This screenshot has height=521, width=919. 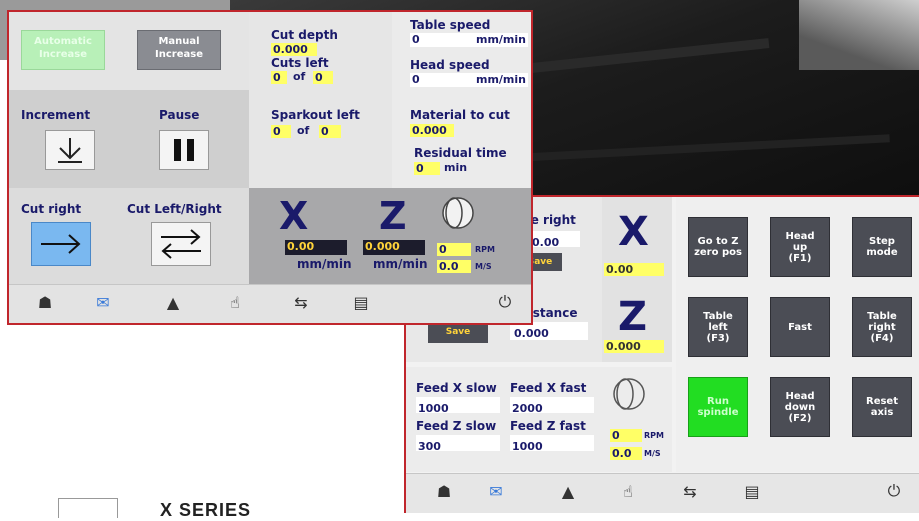 I want to click on increment-down-arrow-icon, so click(x=70, y=150).